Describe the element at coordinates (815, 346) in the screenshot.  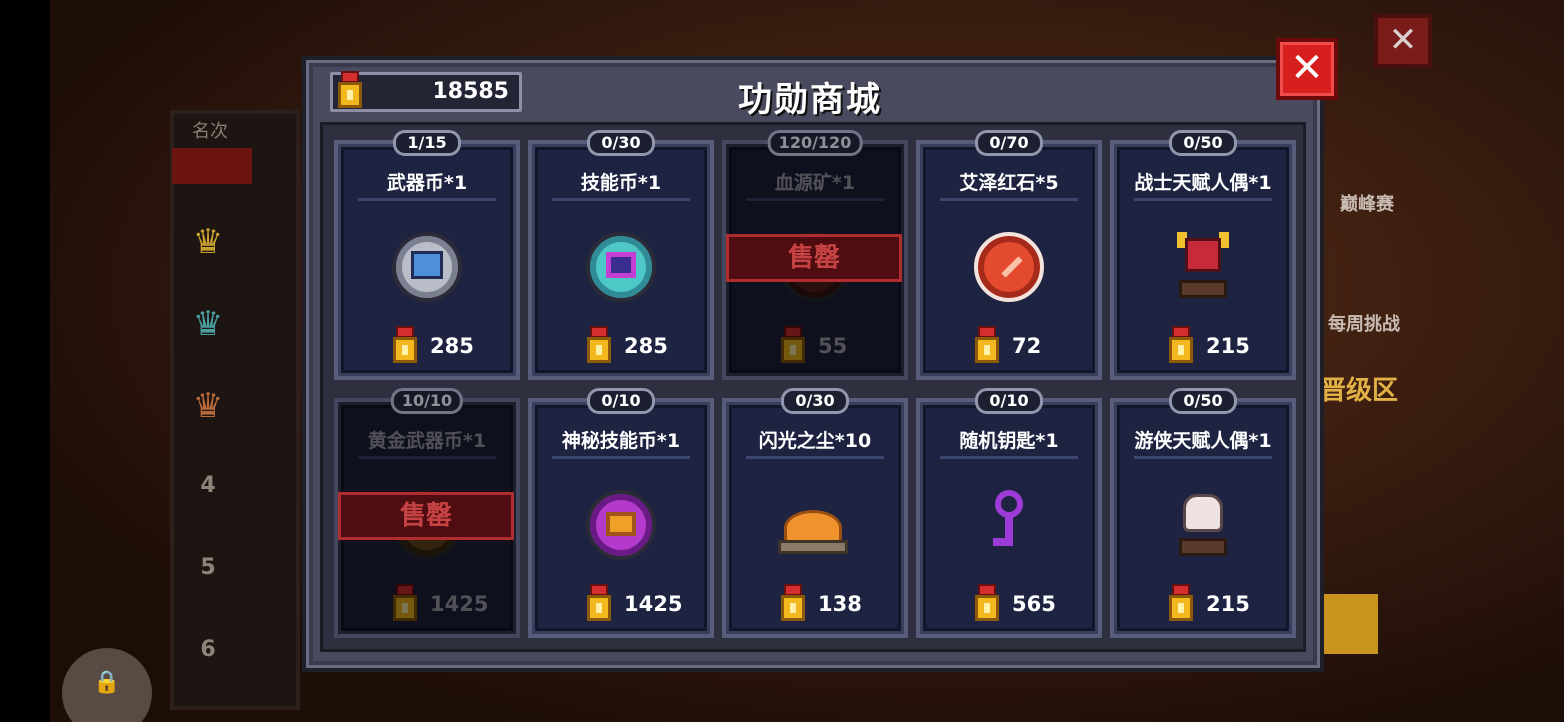
I see `price-row: 55` at that location.